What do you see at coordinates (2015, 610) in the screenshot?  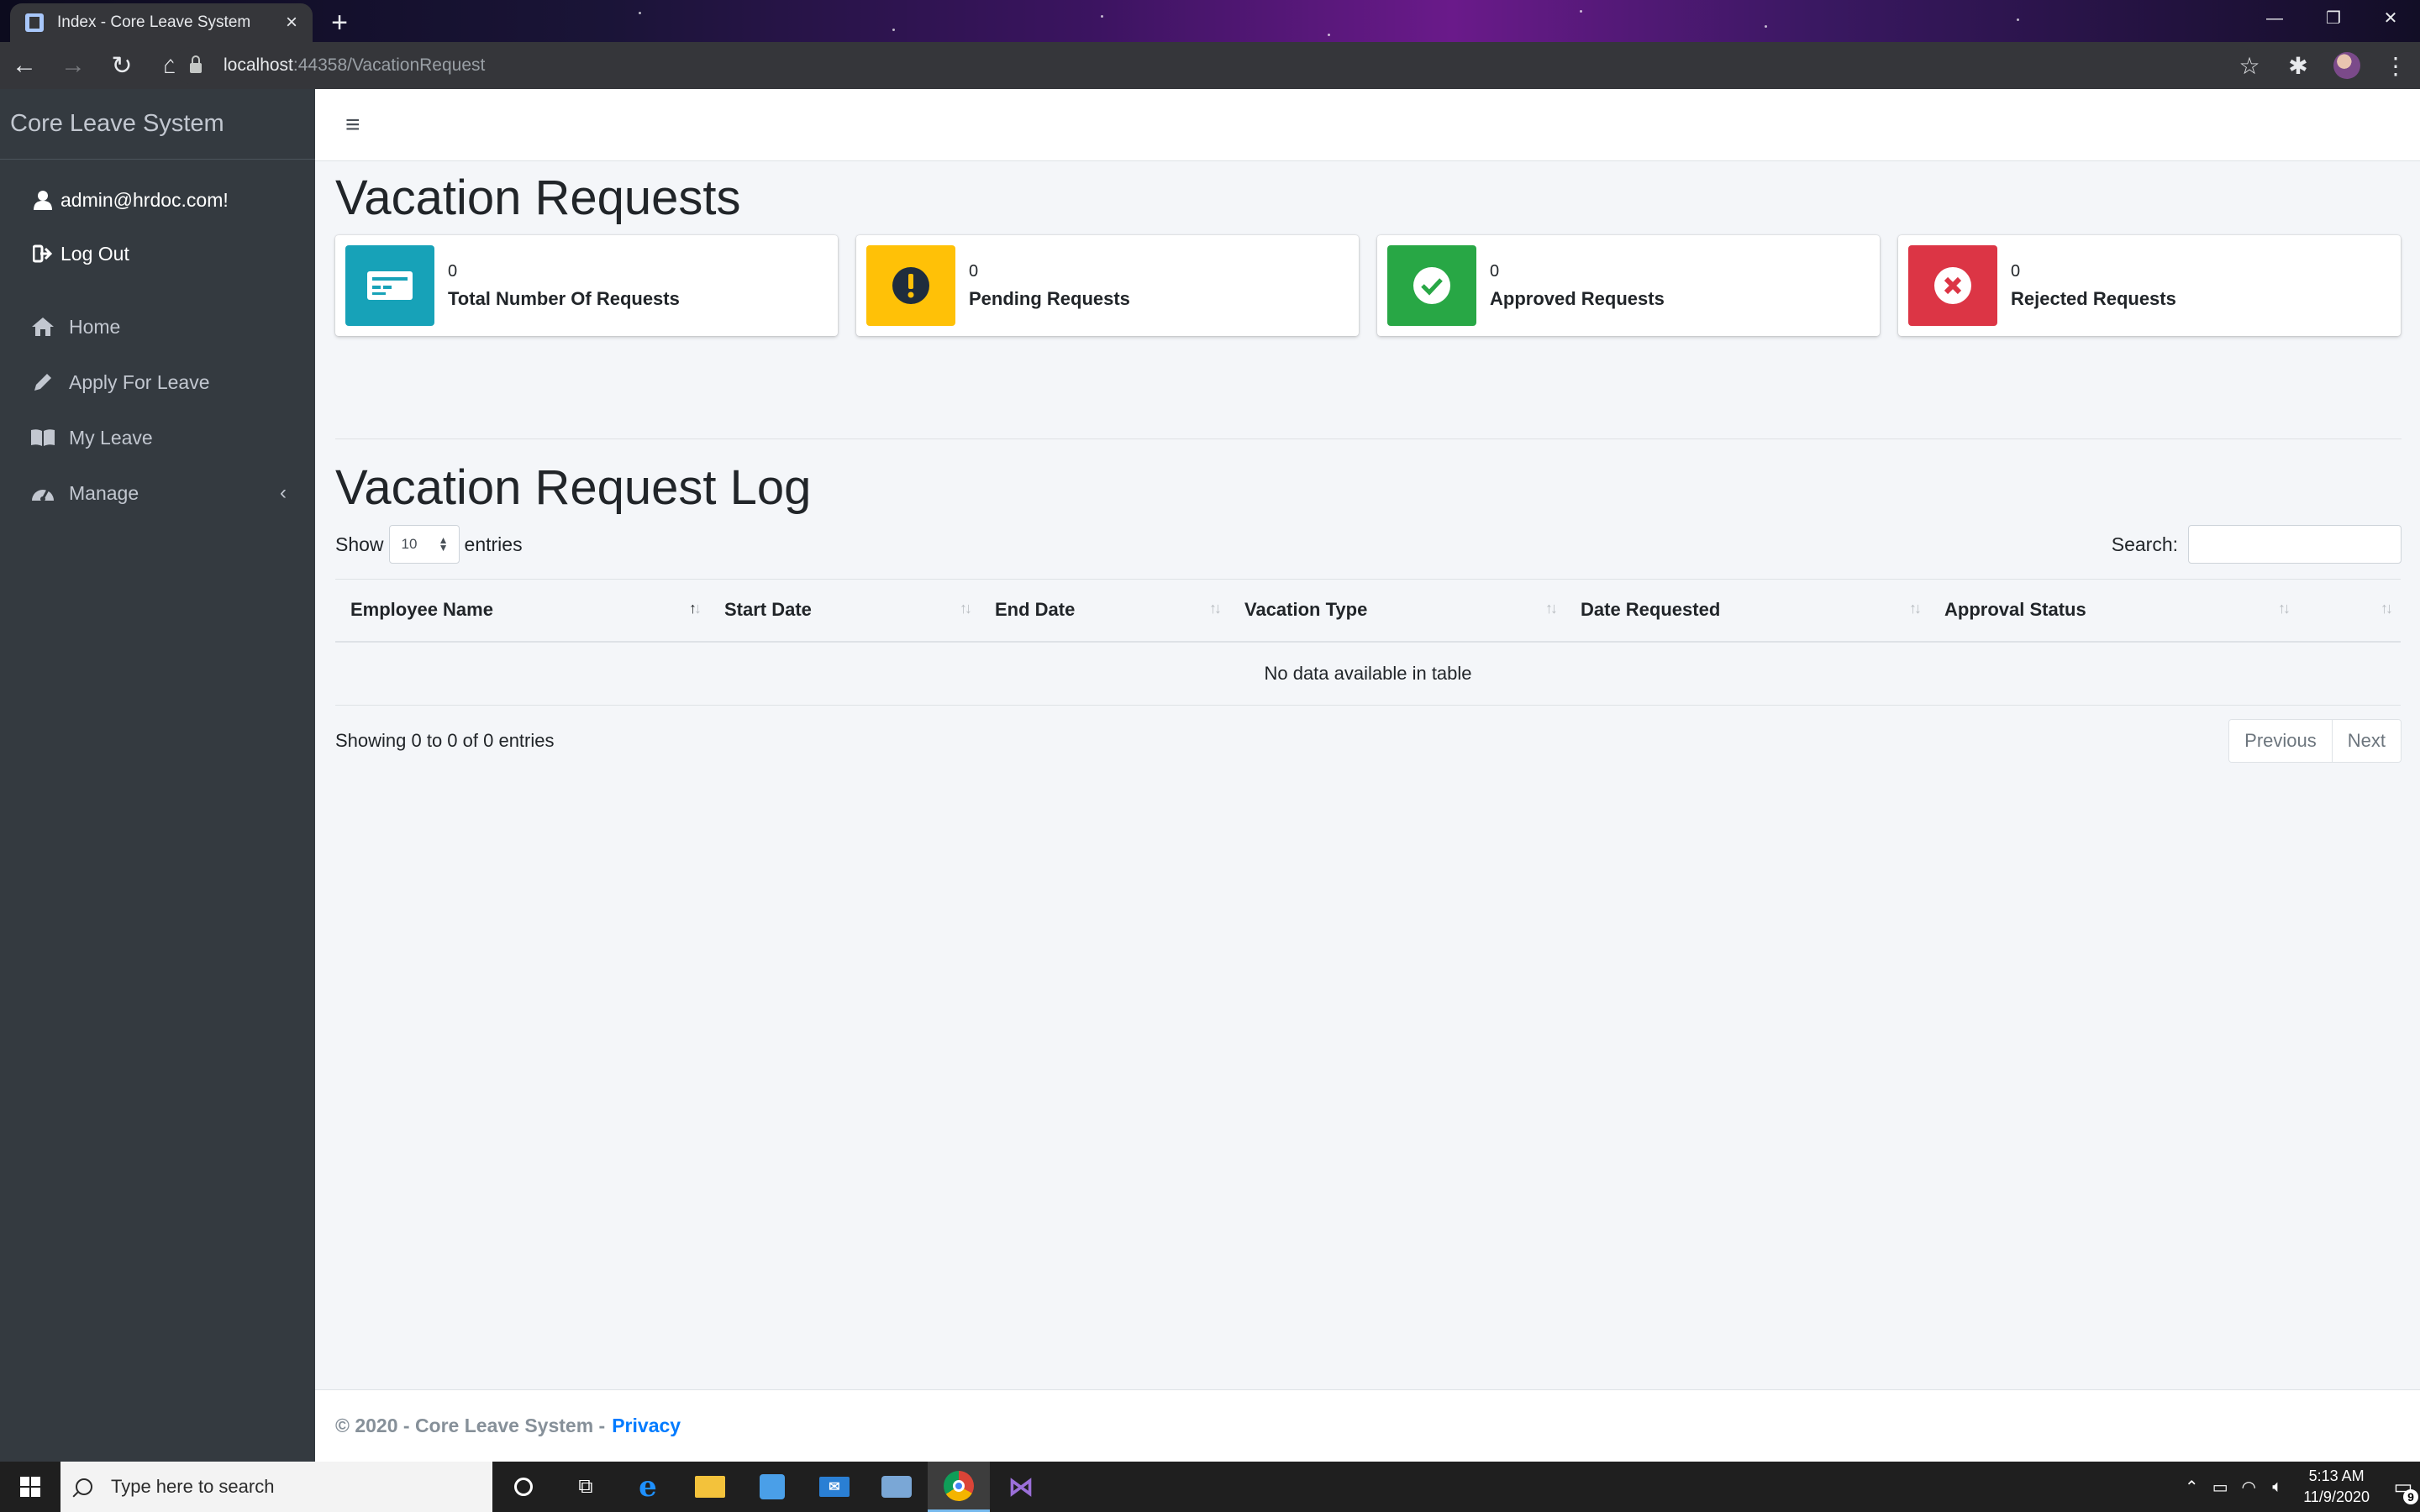 I see `column-label: Approval Status` at bounding box center [2015, 610].